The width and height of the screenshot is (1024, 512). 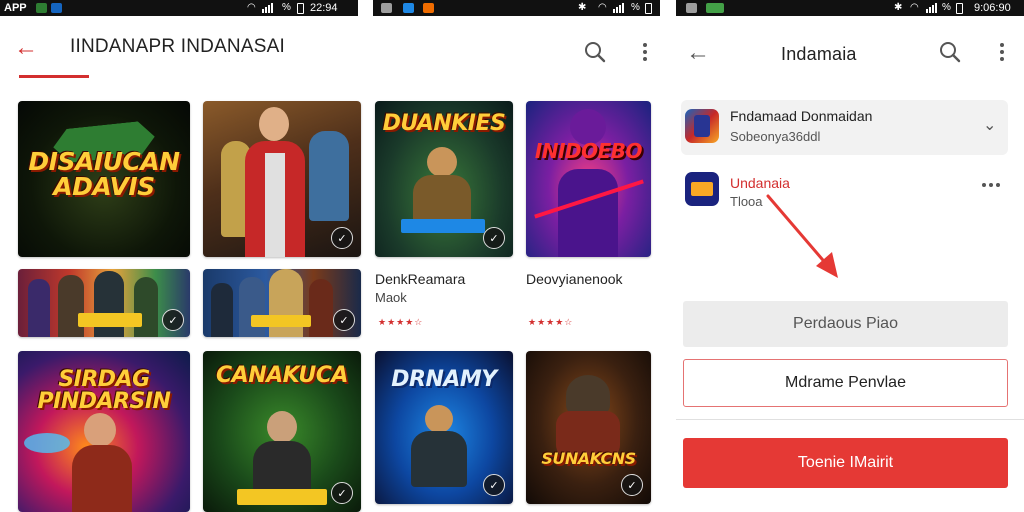 I want to click on game-tile-title: DISAIUCAN ADAVIS, so click(x=104, y=174).